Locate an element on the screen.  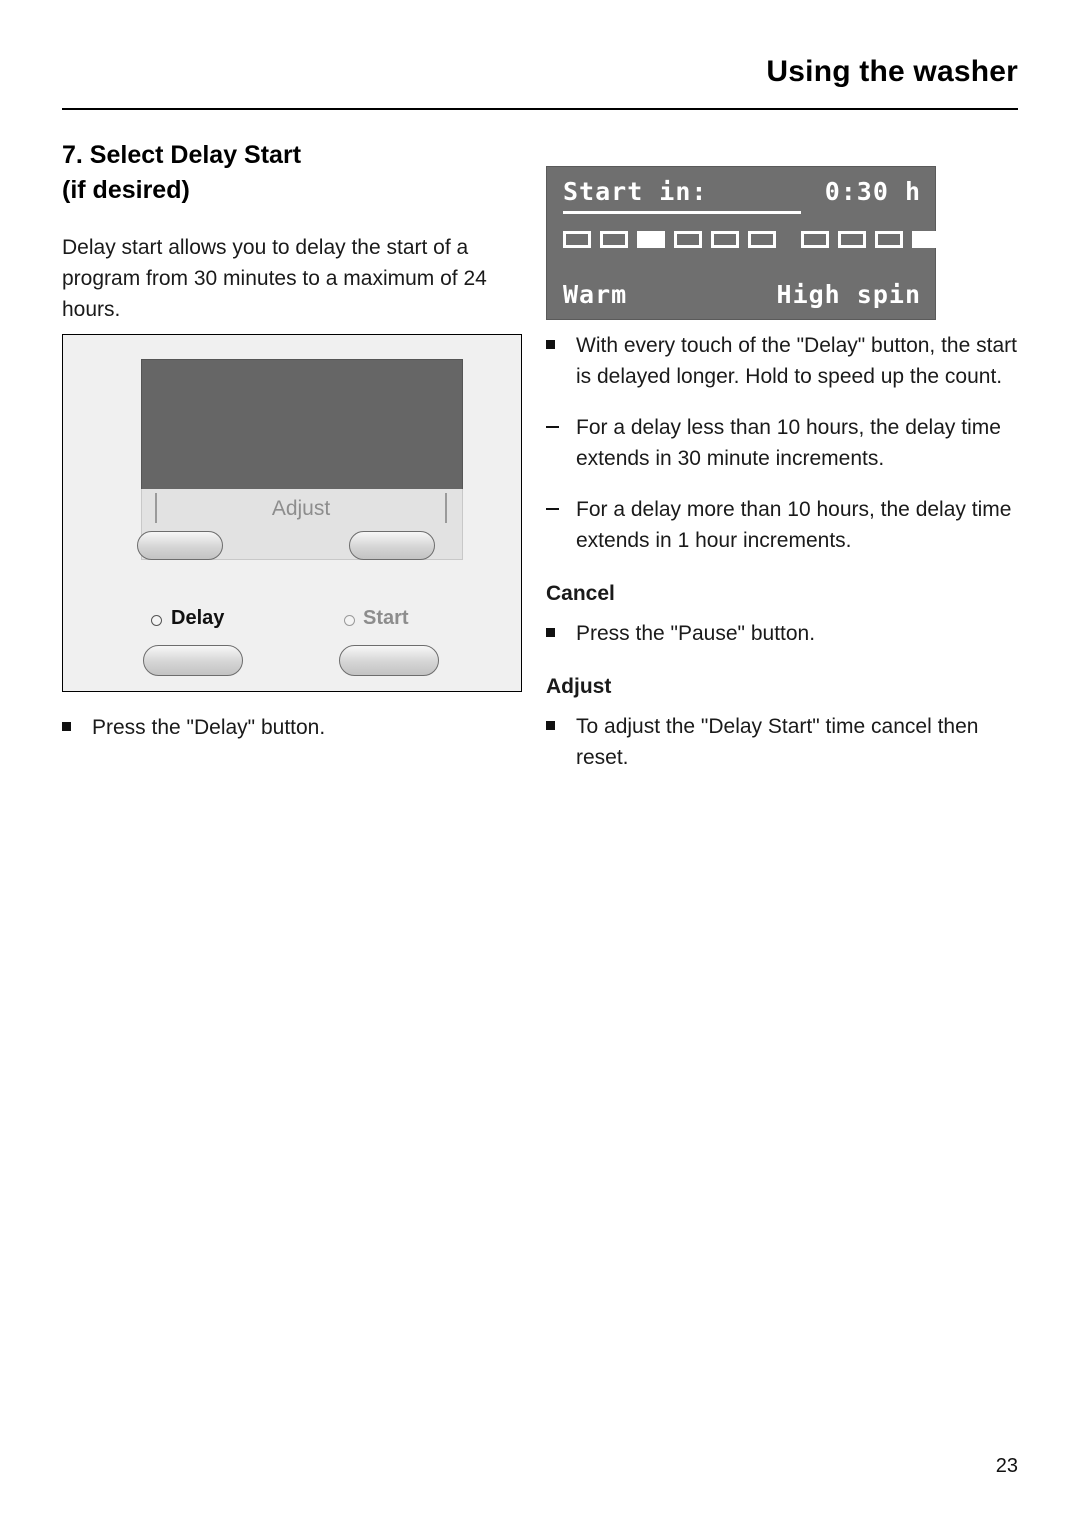
left-caption-block: Press the "Delay" button. is located at coordinates (297, 737).